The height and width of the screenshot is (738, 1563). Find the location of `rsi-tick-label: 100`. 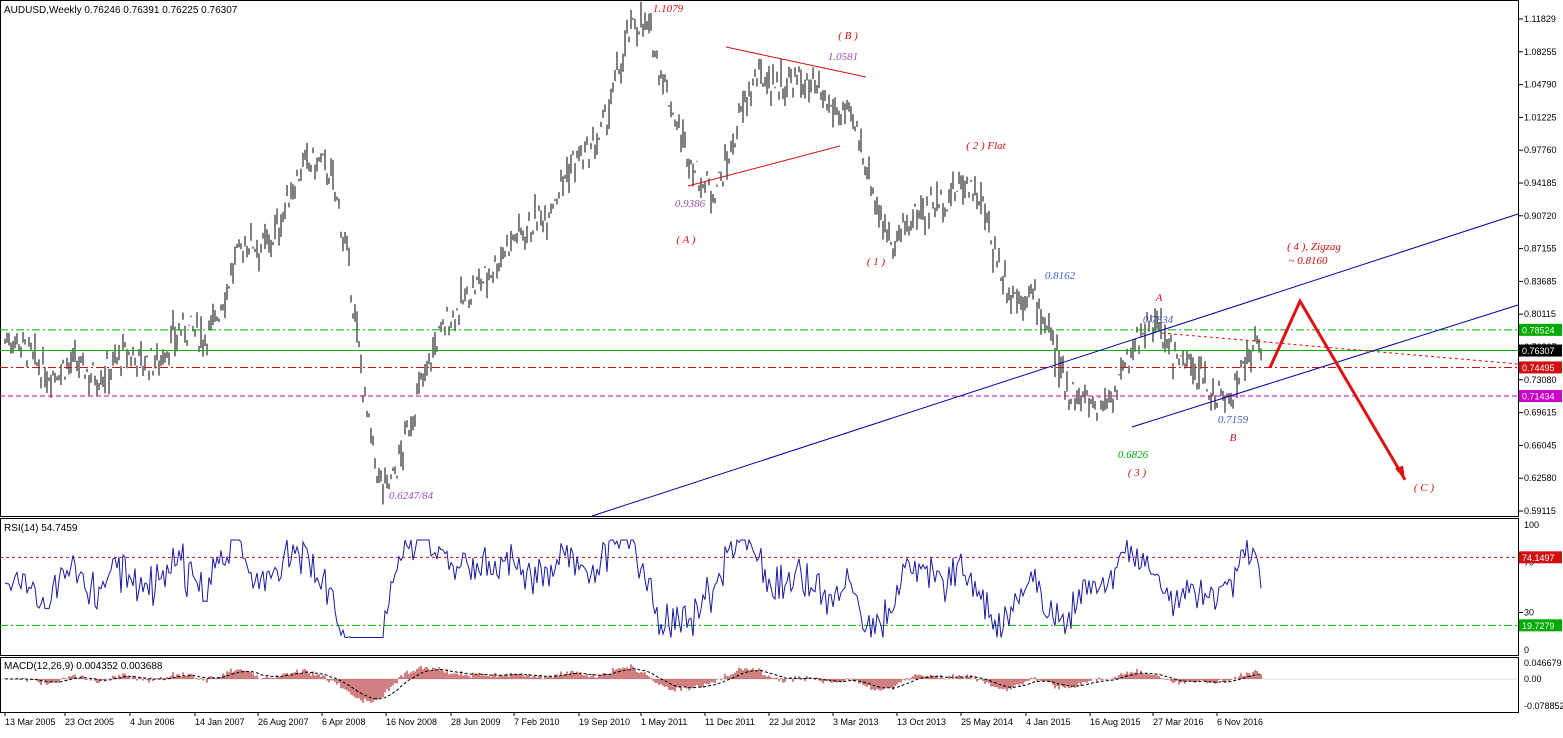

rsi-tick-label: 100 is located at coordinates (1531, 525).